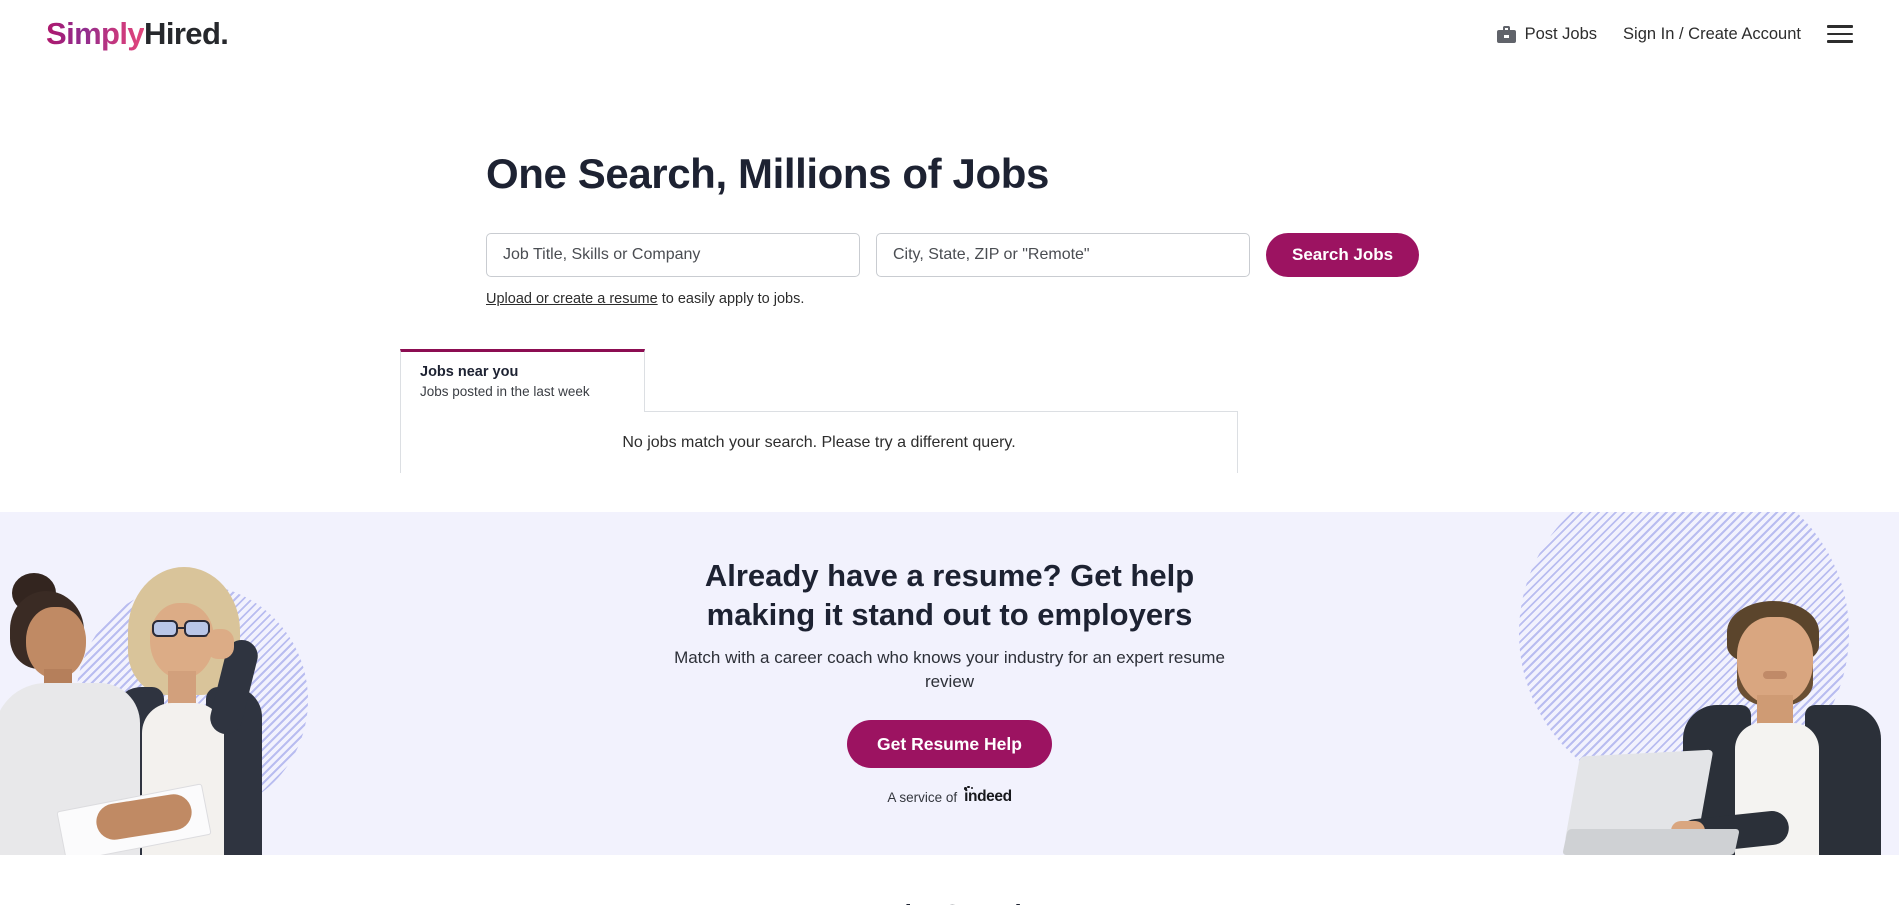 The height and width of the screenshot is (905, 1899). Describe the element at coordinates (1343, 255) in the screenshot. I see `search-jobs-button: Search Jobs` at that location.